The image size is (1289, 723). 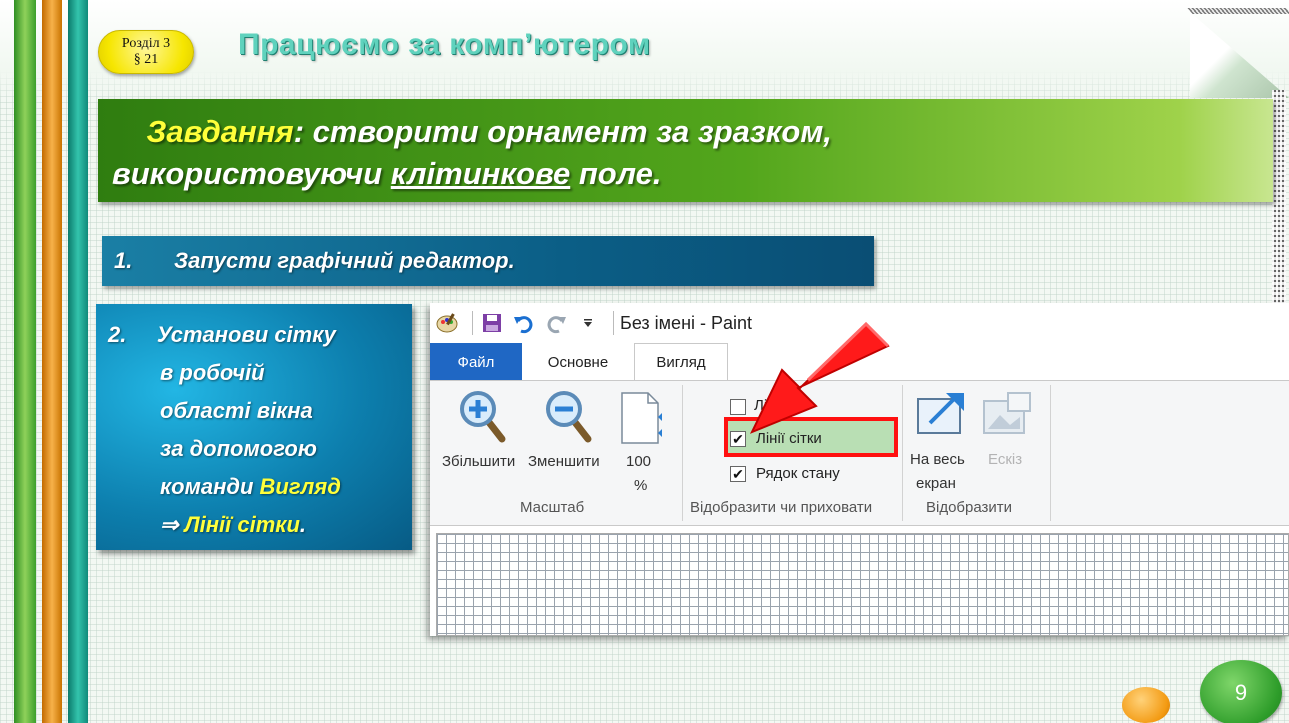 I want to click on thumbnail-label: Ескіз, so click(x=1005, y=459).